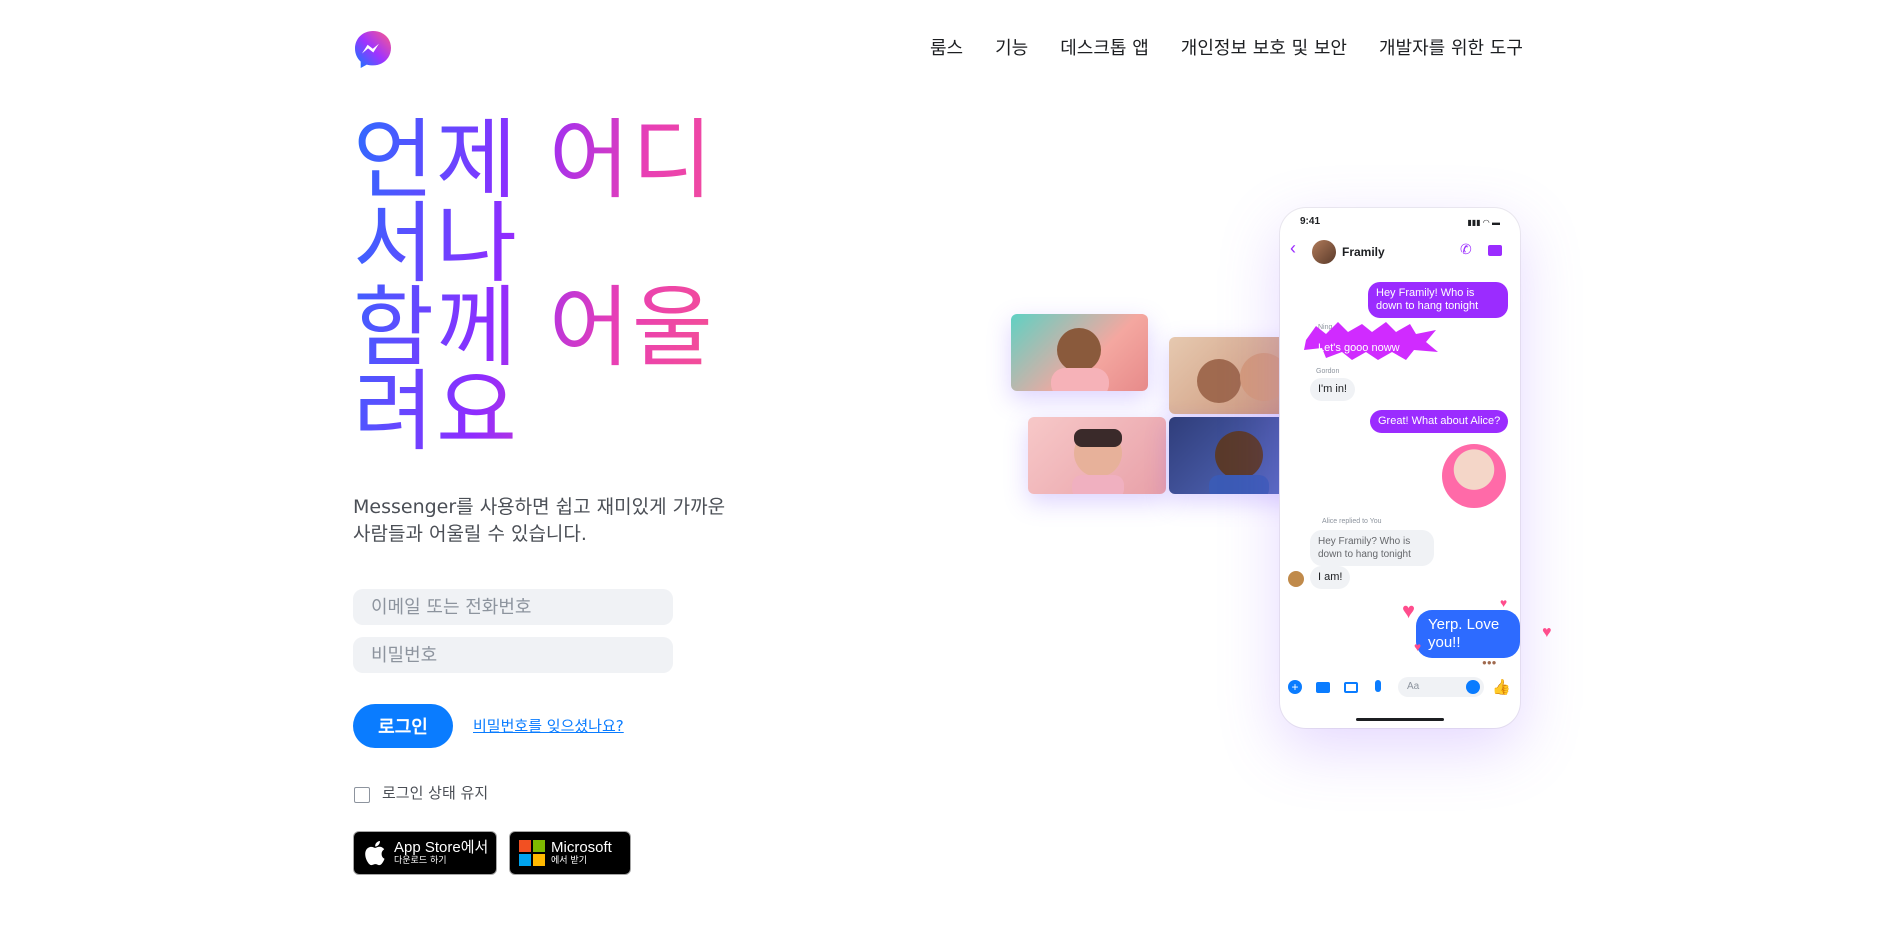 This screenshot has width=1904, height=935. I want to click on nav-item-features: 기능, so click(1011, 49).